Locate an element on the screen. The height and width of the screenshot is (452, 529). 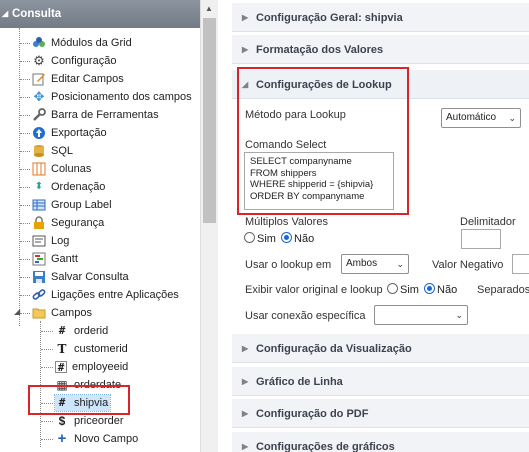
section-lookup: ◢ Configurações de Lookup is located at coordinates (380, 84).